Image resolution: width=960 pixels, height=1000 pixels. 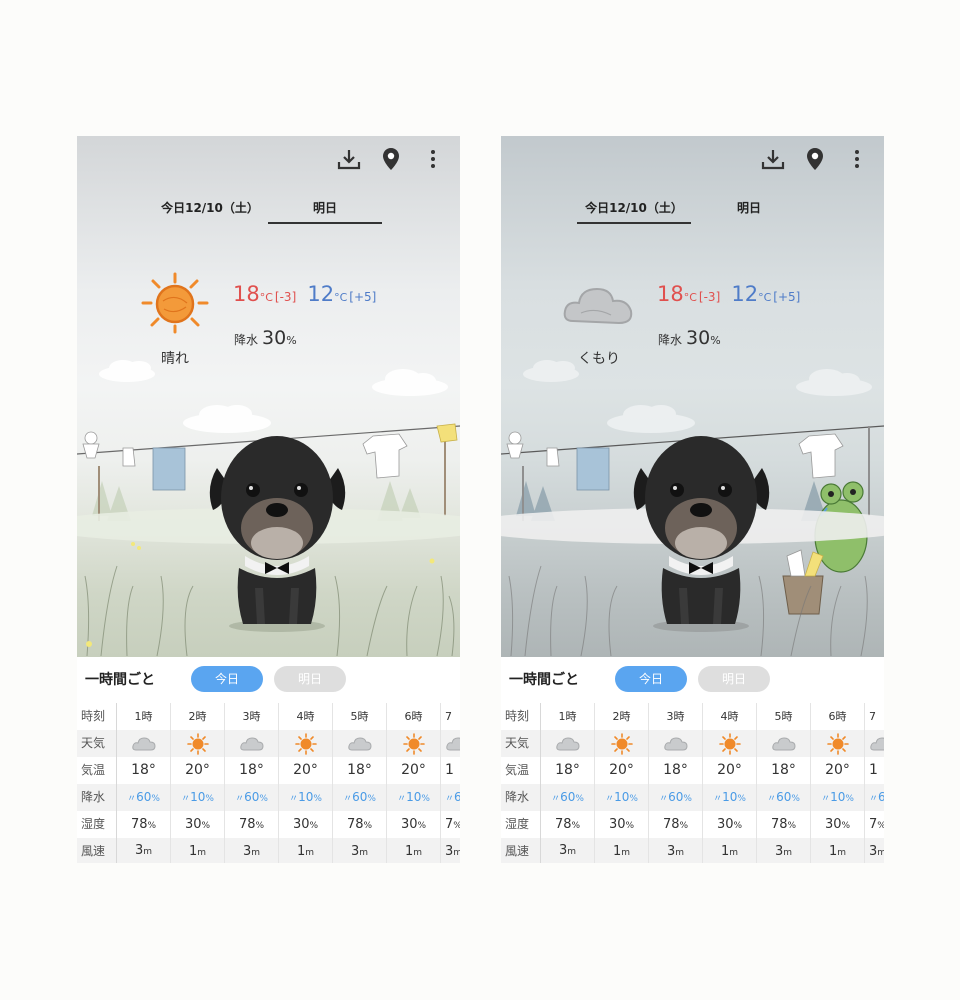 I want to click on low-temp-diff: [+5], so click(x=363, y=297).